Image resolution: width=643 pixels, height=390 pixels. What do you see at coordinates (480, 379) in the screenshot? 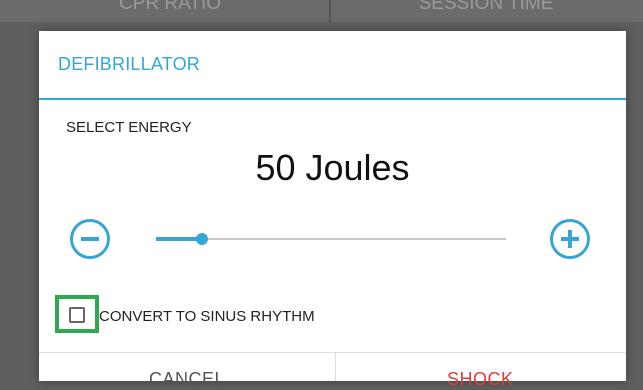
I see `shock-button: SHOCK` at bounding box center [480, 379].